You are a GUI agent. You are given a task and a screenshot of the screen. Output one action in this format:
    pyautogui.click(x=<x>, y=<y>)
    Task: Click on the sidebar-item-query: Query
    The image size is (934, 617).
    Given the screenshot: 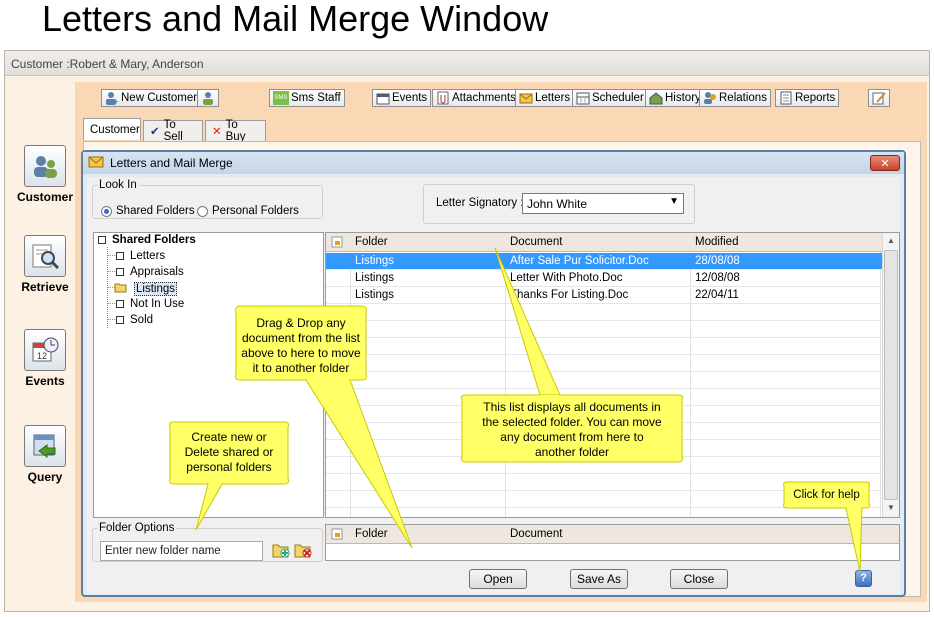 What is the action you would take?
    pyautogui.click(x=45, y=454)
    